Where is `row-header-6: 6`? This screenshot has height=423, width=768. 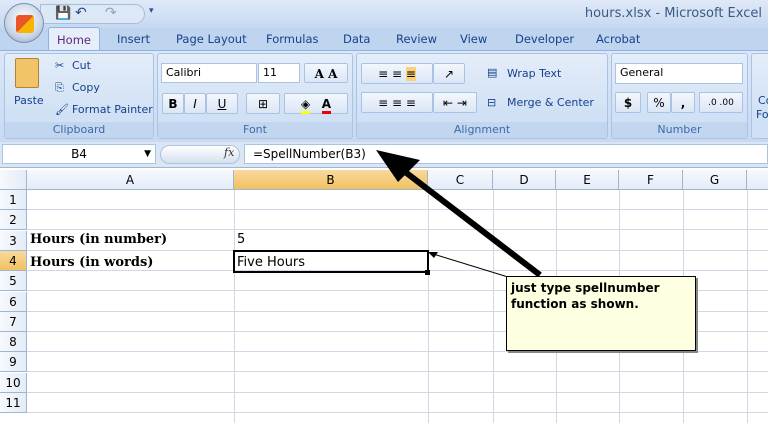 row-header-6: 6 is located at coordinates (13, 301).